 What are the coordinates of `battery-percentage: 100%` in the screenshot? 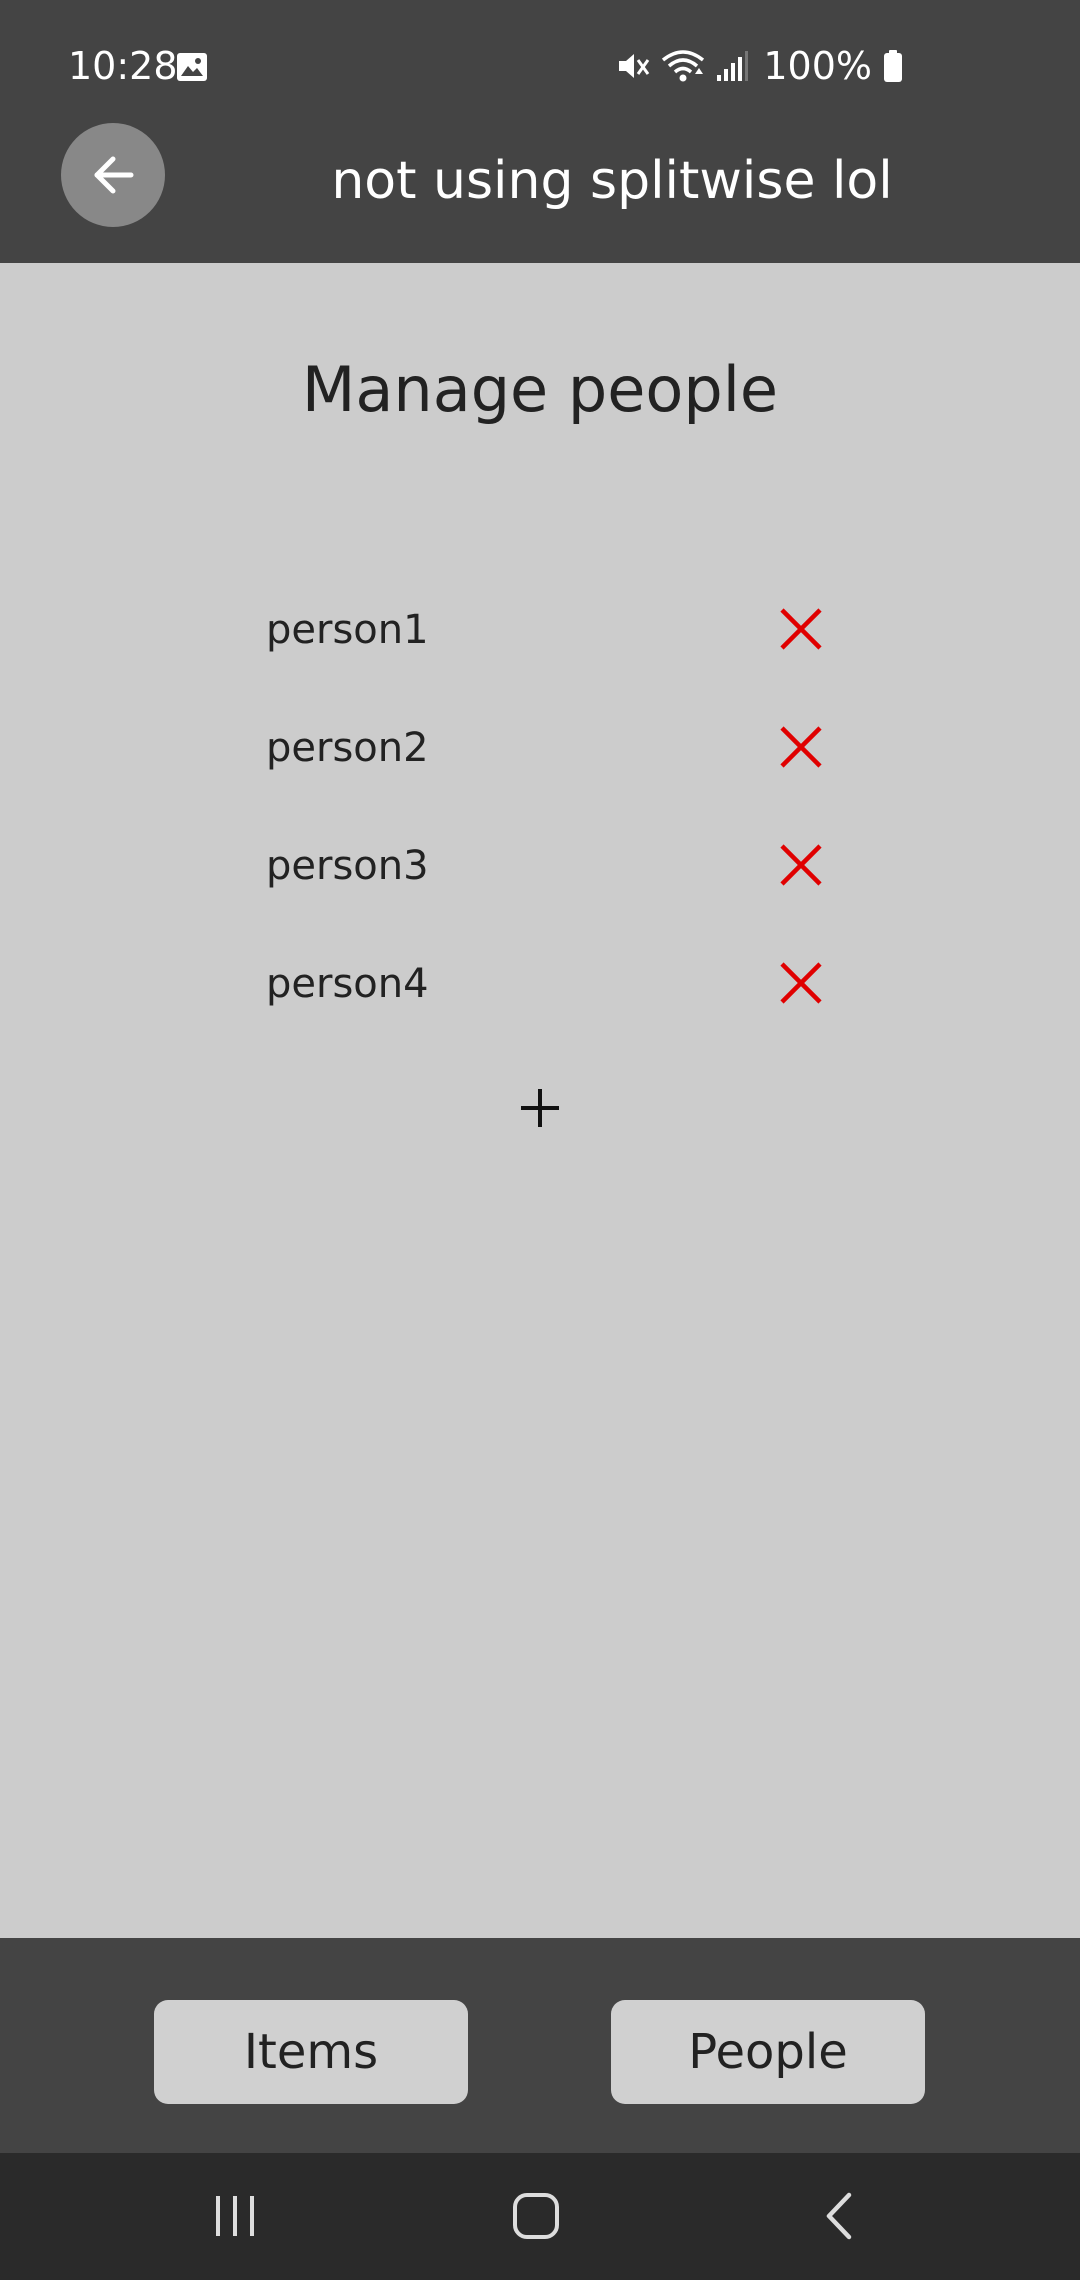 It's located at (817, 66).